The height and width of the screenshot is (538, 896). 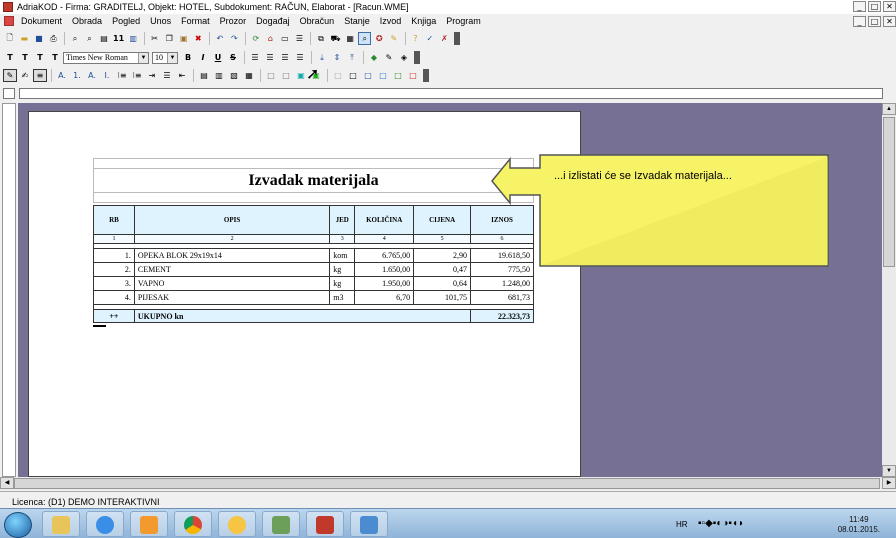 I want to click on new-document-icon: 🗋, so click(x=10, y=38).